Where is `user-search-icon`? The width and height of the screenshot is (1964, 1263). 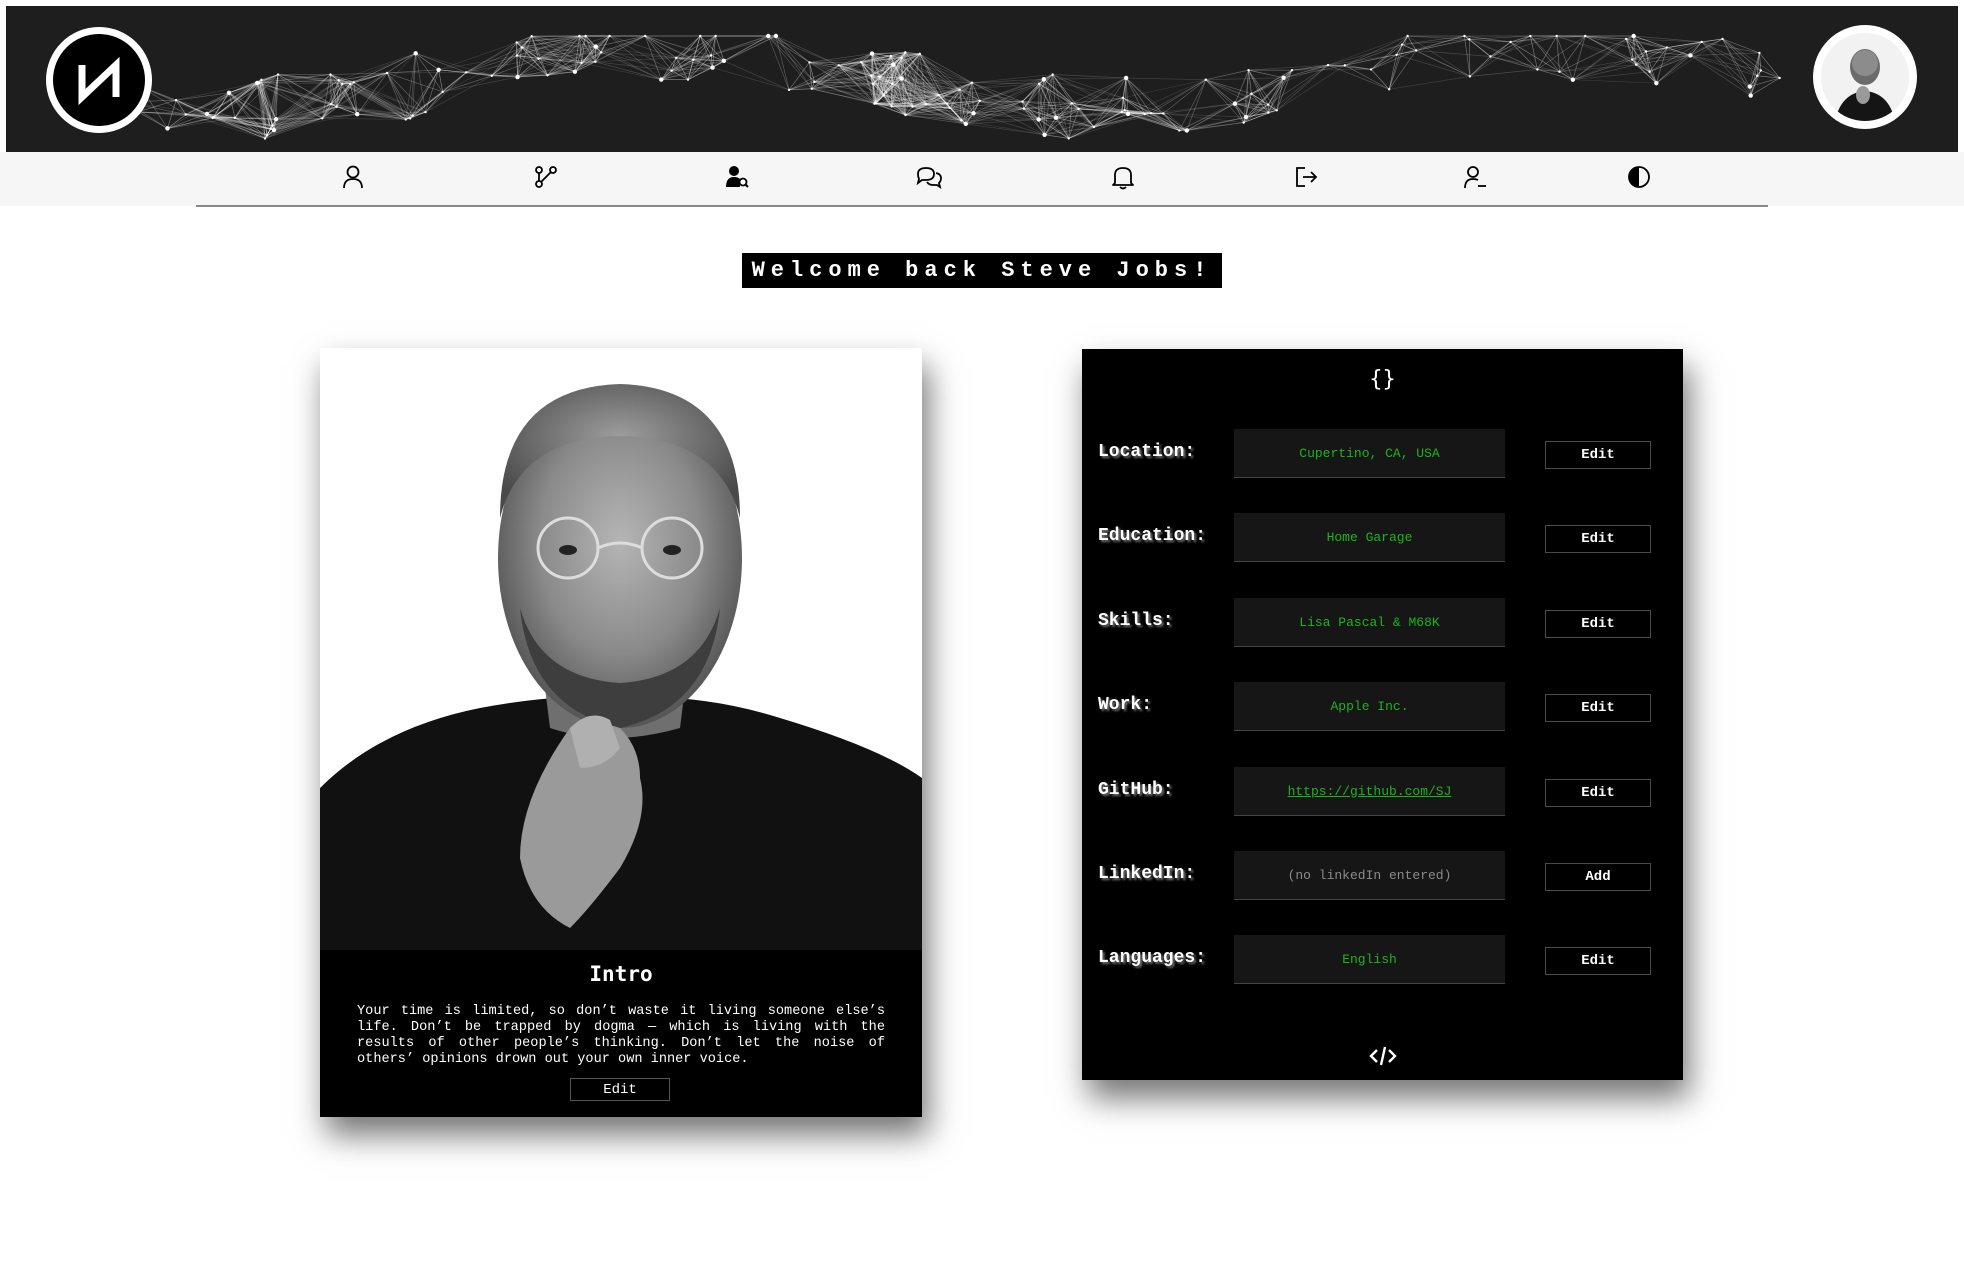 user-search-icon is located at coordinates (737, 177).